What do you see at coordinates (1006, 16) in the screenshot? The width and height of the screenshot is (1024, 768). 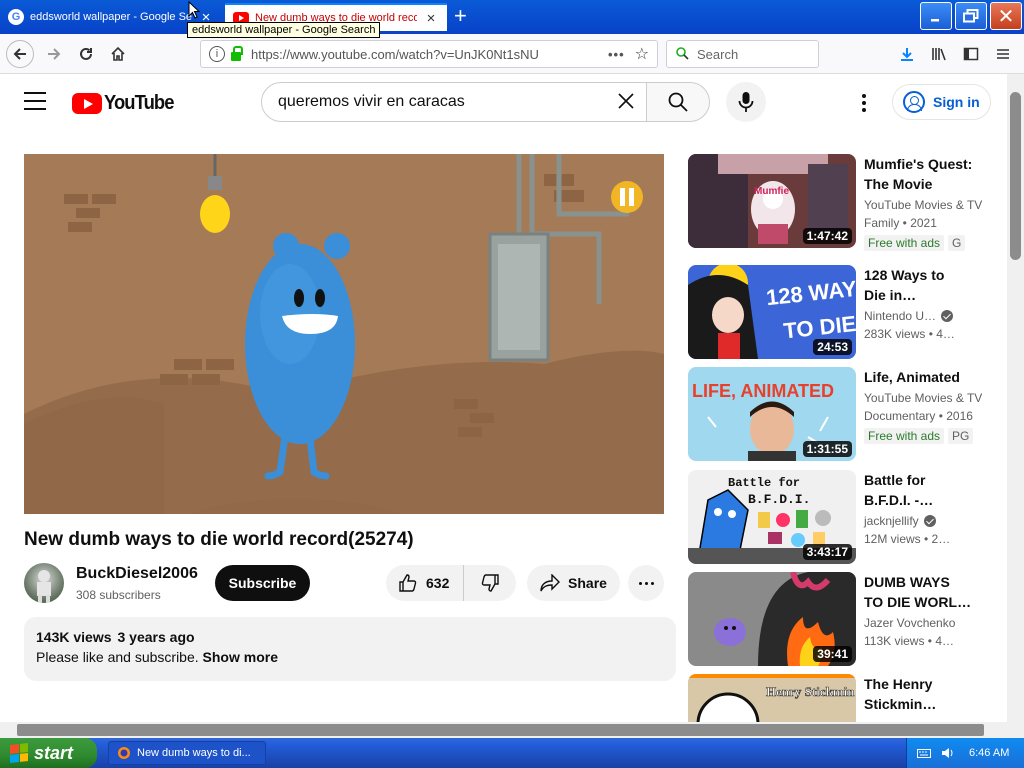 I see `close-window-button: ✕` at bounding box center [1006, 16].